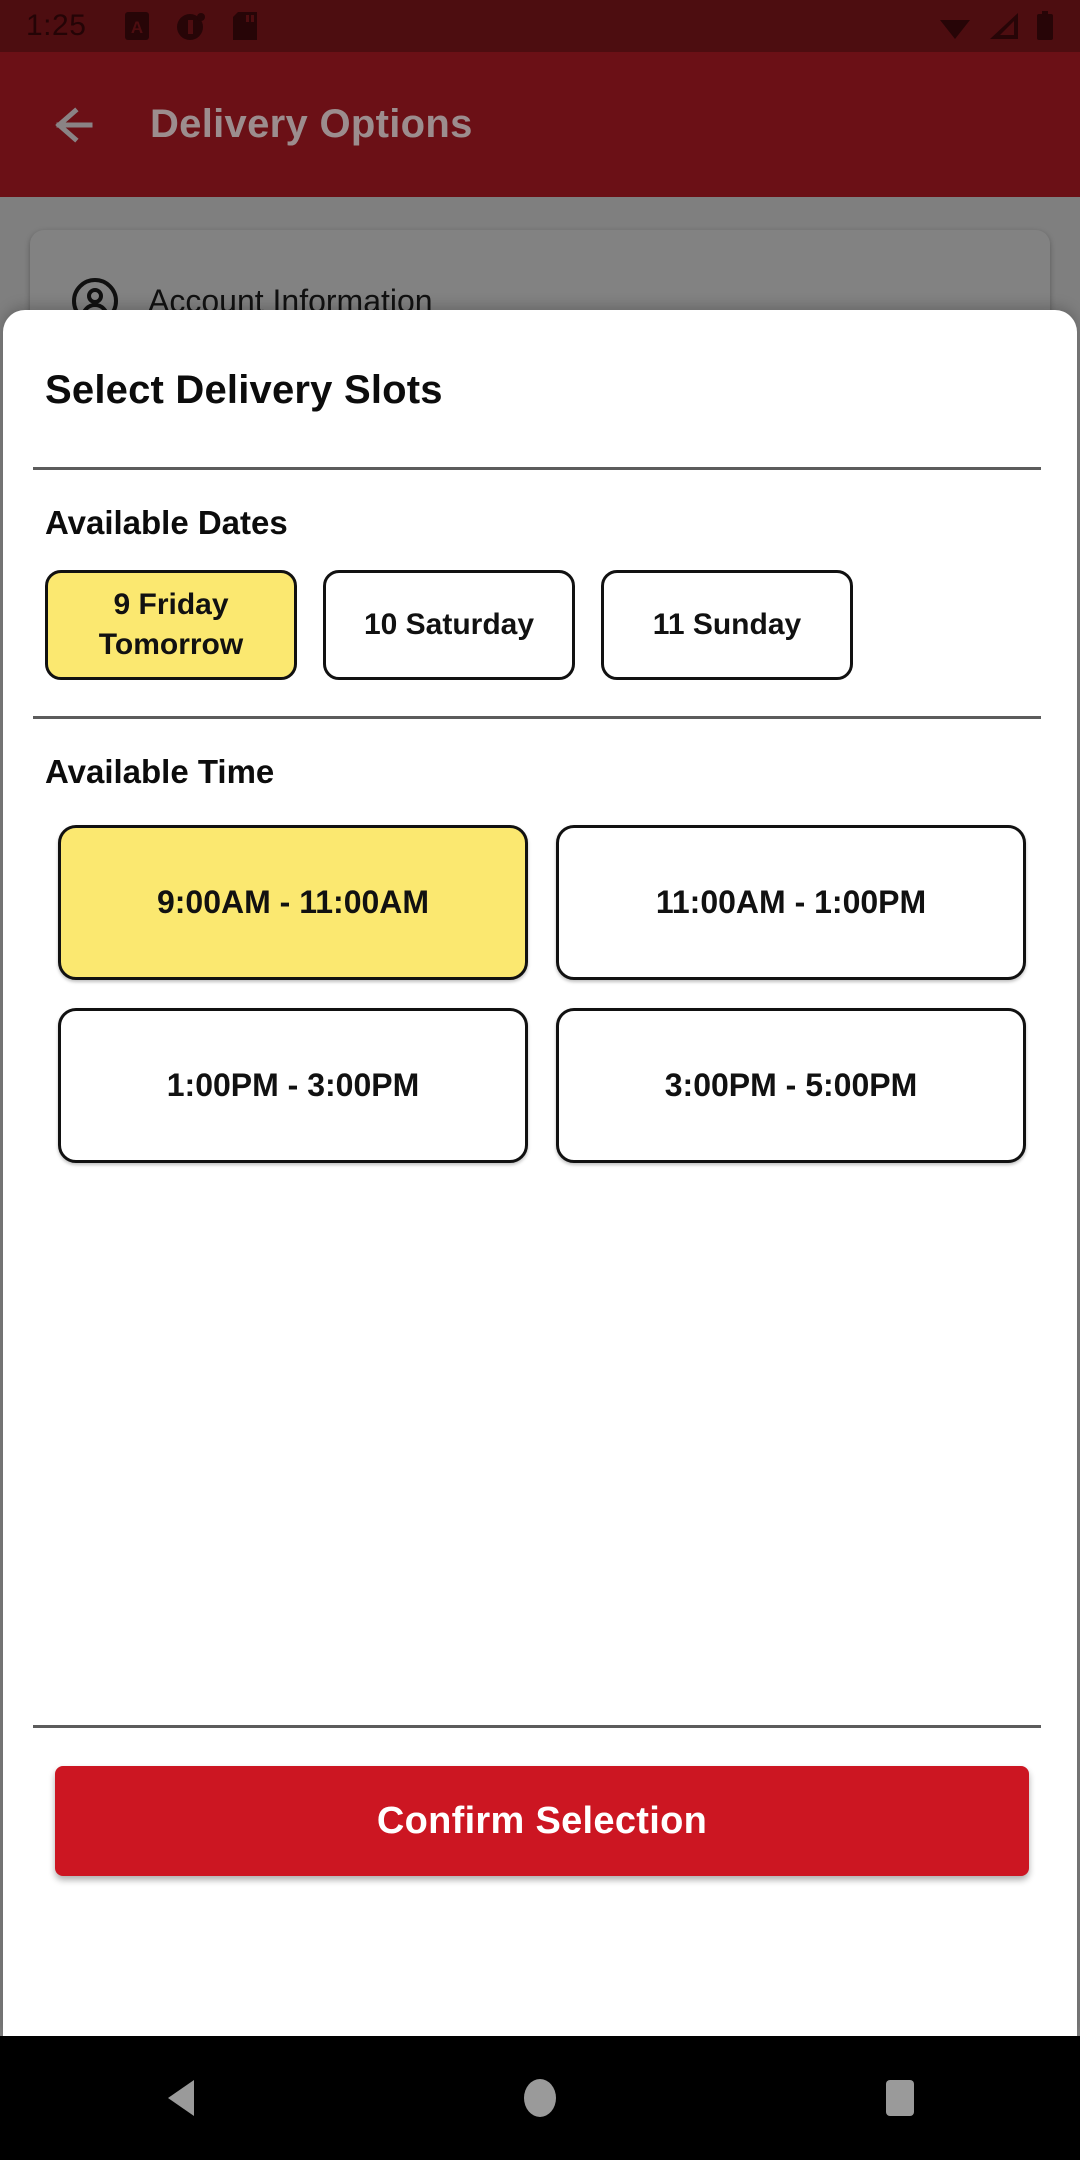  I want to click on available-dates-row: 9 Friday Tomorrow 10 Saturday 11 Sunday, so click(540, 611).